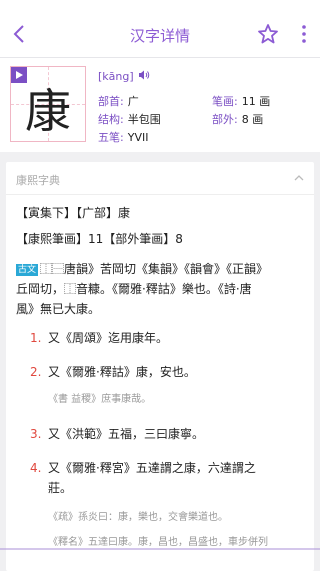 This screenshot has height=571, width=320. Describe the element at coordinates (133, 101) in the screenshot. I see `radical-value: 广` at that location.